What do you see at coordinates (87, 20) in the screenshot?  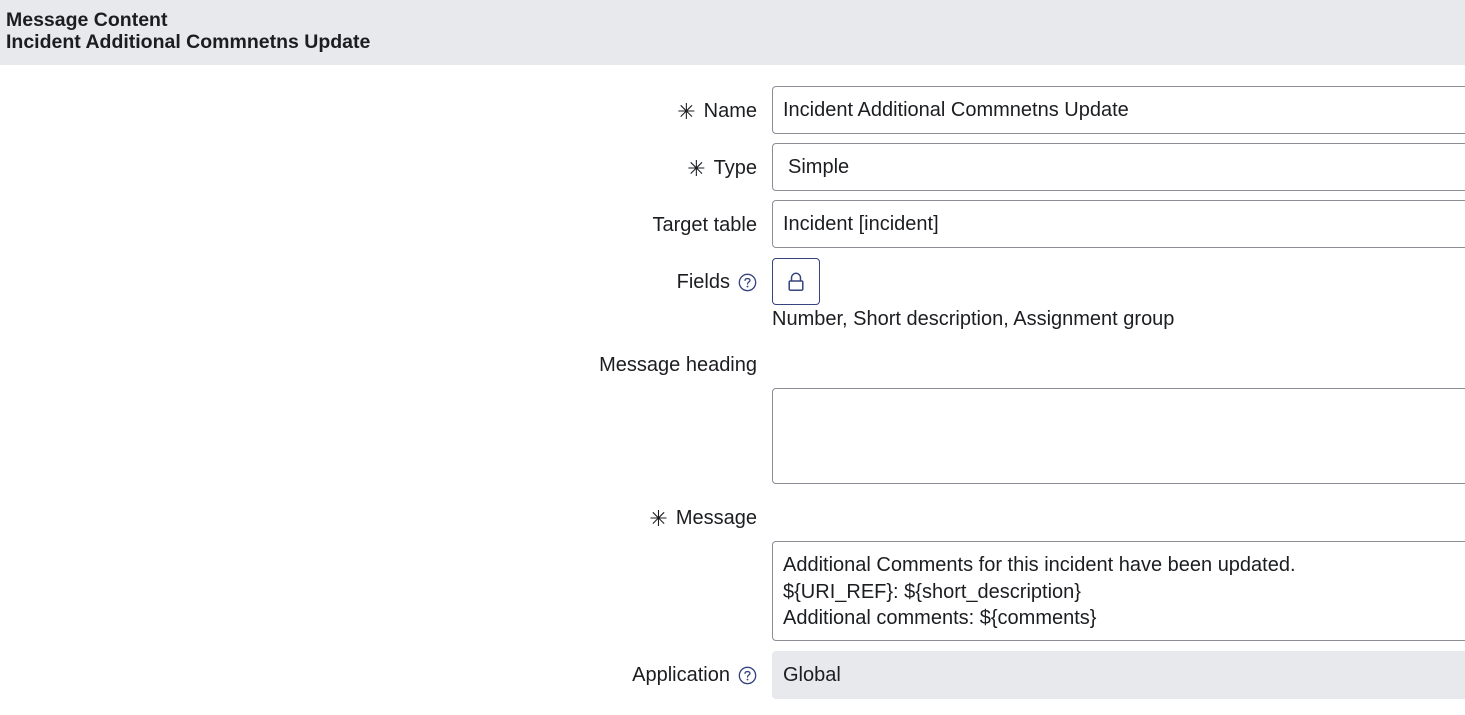 I see `section-title: Message Content` at bounding box center [87, 20].